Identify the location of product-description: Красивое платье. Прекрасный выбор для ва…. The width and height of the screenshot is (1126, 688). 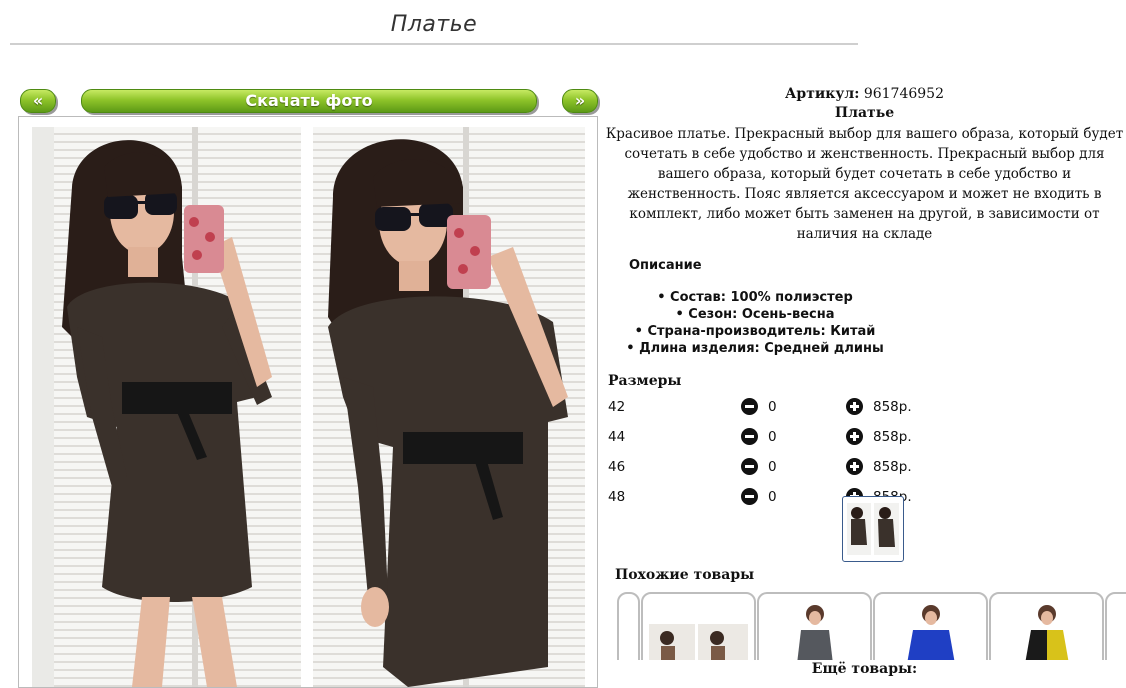
(864, 184).